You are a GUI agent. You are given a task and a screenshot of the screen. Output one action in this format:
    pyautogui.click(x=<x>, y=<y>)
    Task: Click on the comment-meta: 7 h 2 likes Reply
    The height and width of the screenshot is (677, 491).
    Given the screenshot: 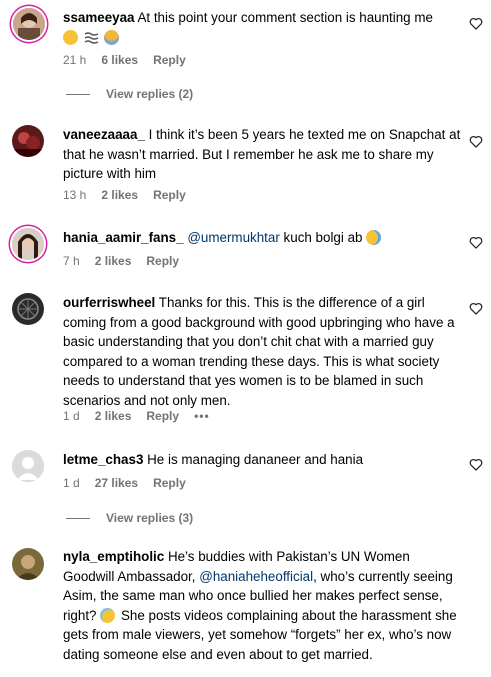 What is the action you would take?
    pyautogui.click(x=128, y=261)
    